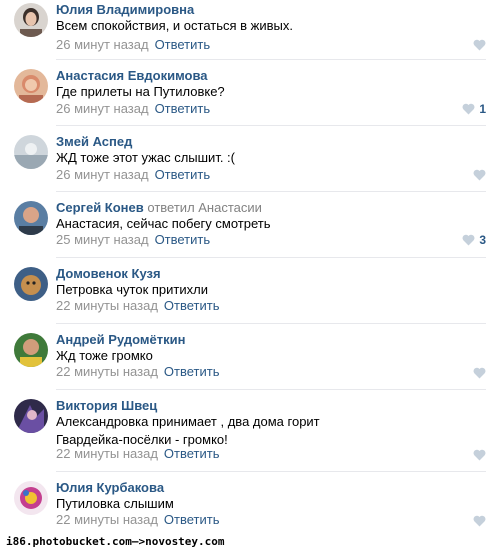 The image size is (500, 549). Describe the element at coordinates (120, 340) in the screenshot. I see `comment-author: Андрей Рудомёткин` at that location.